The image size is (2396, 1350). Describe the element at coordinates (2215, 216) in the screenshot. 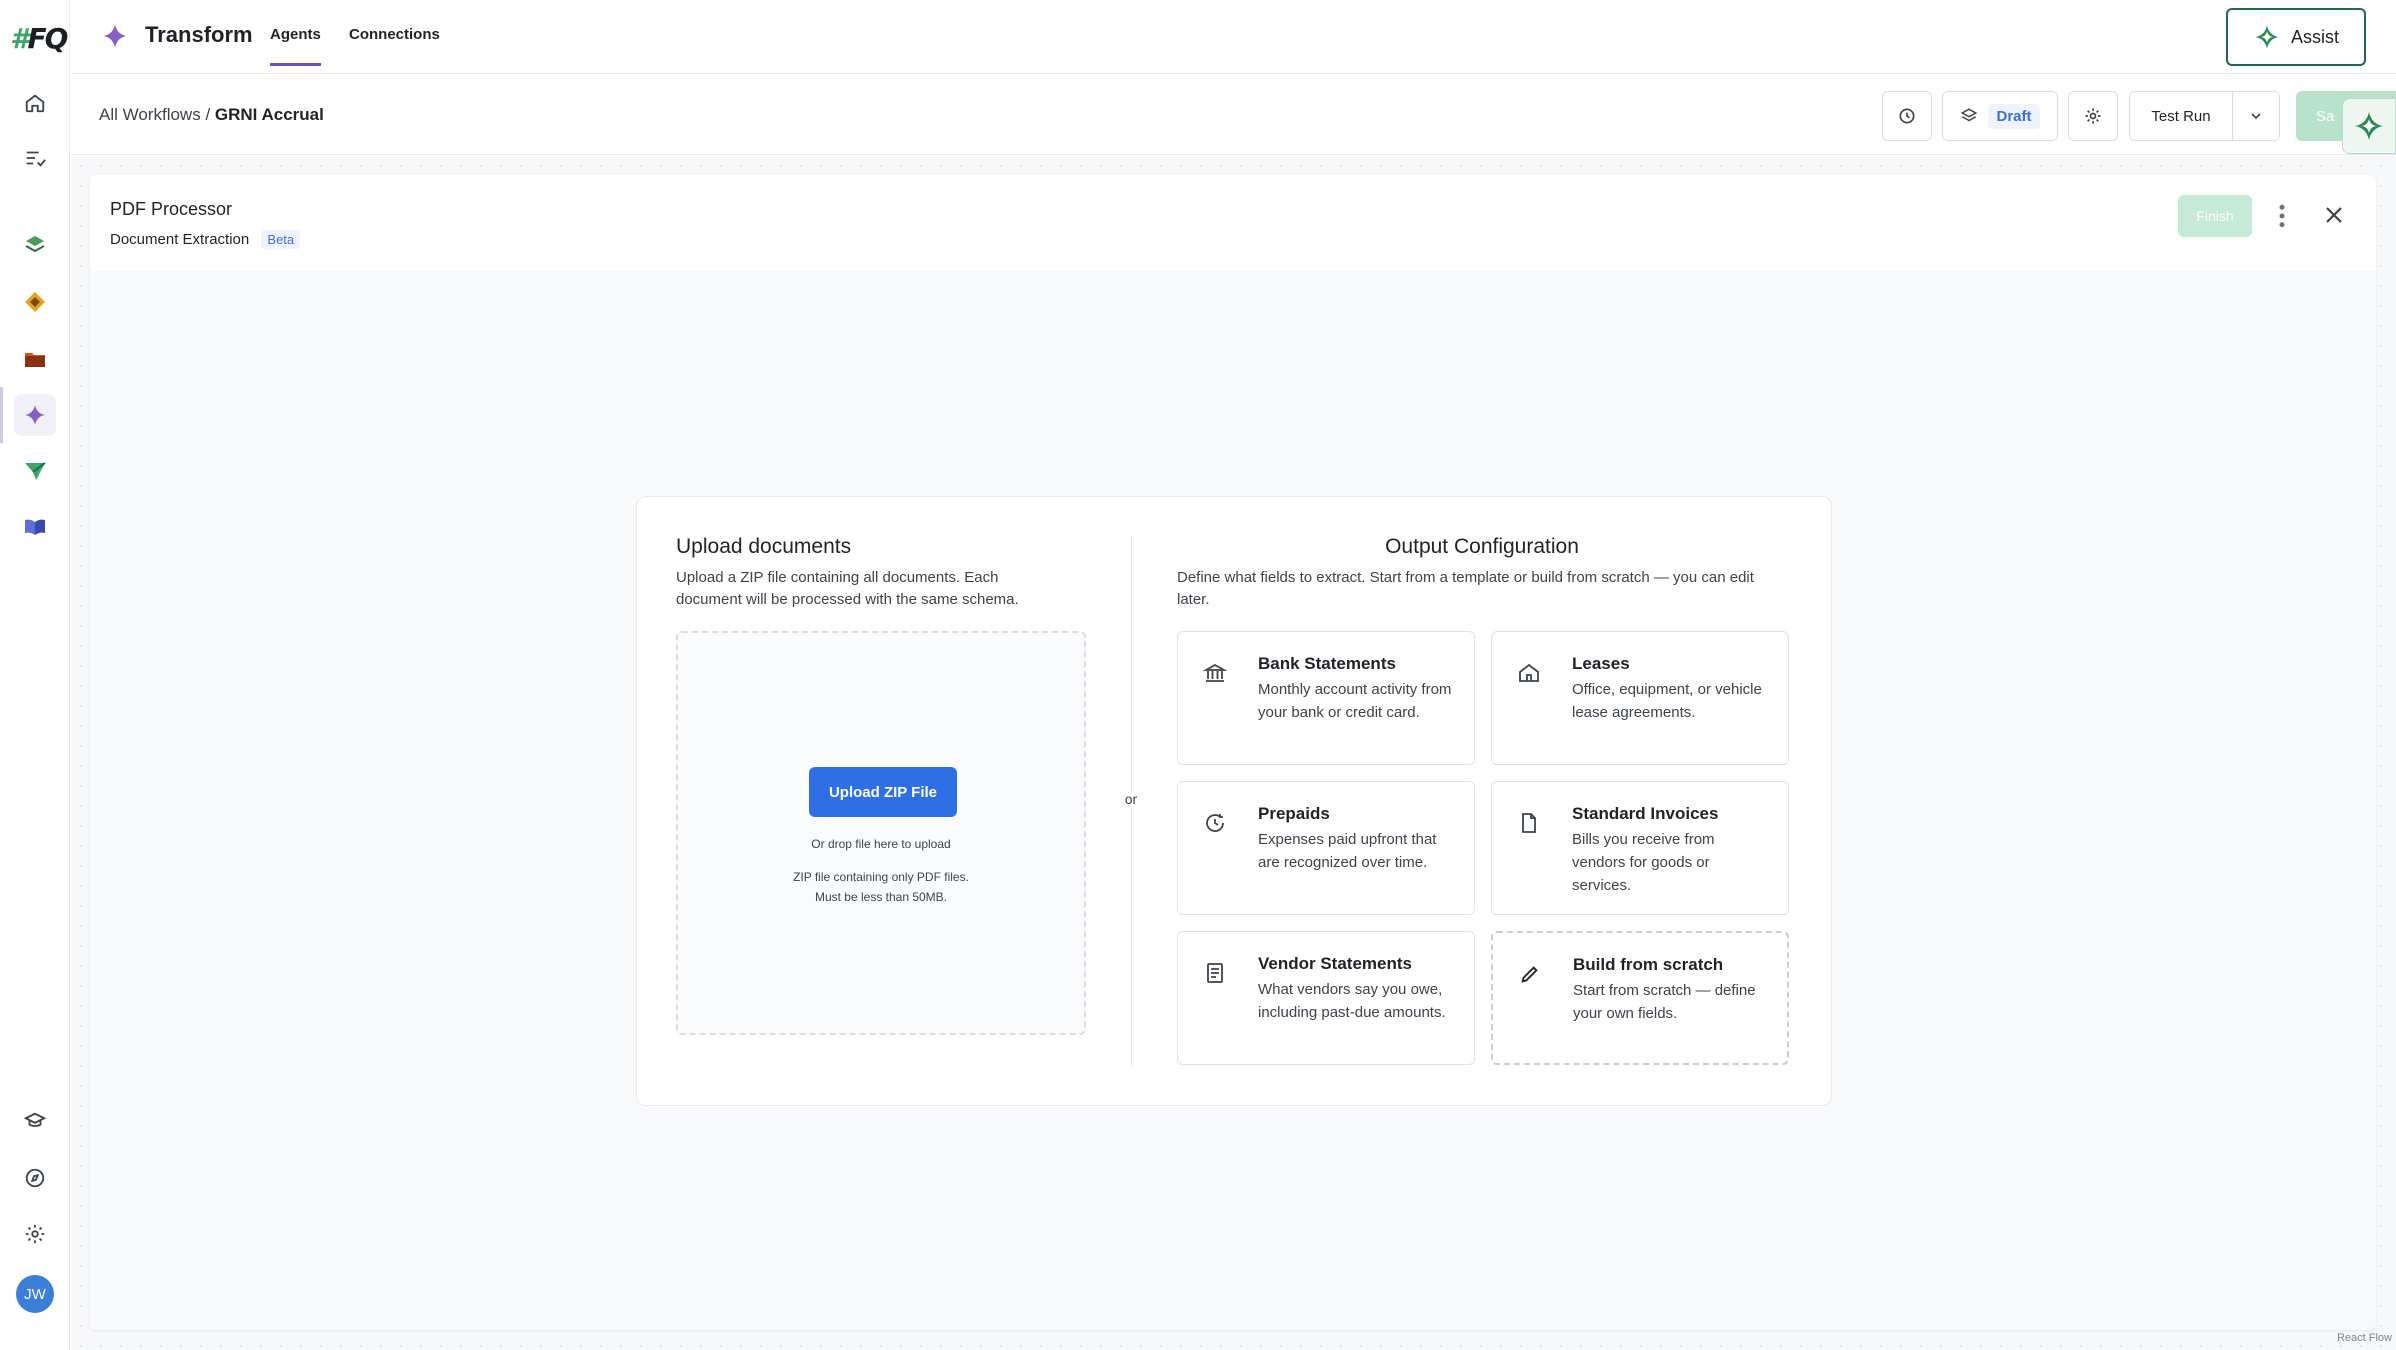

I see `finish-button: Finish` at that location.